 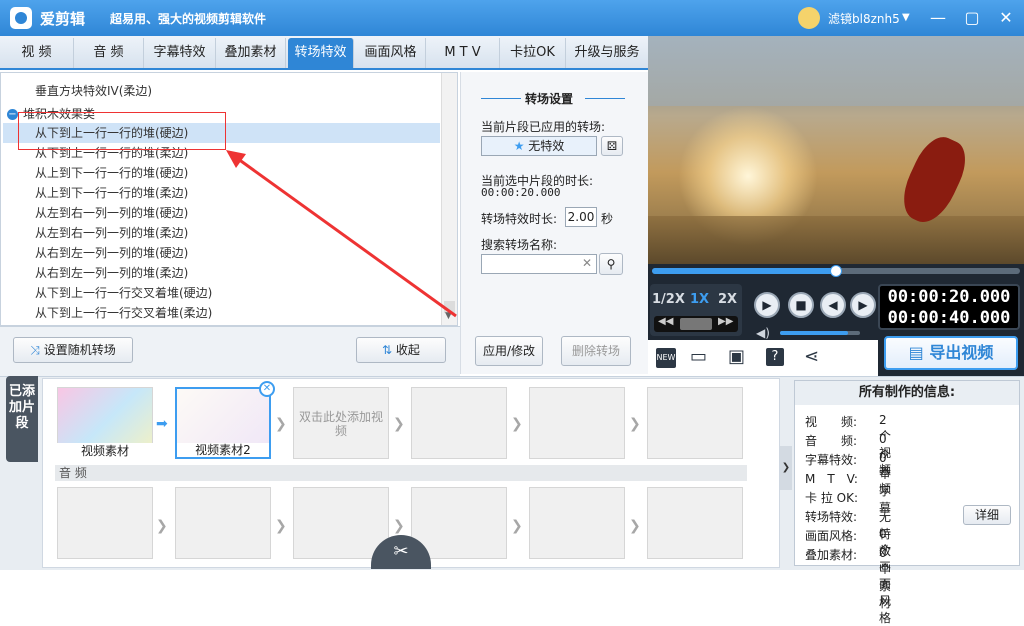 What do you see at coordinates (123, 293) in the screenshot?
I see `list-item: 从下到上一行一行交叉着堆(硬边)` at bounding box center [123, 293].